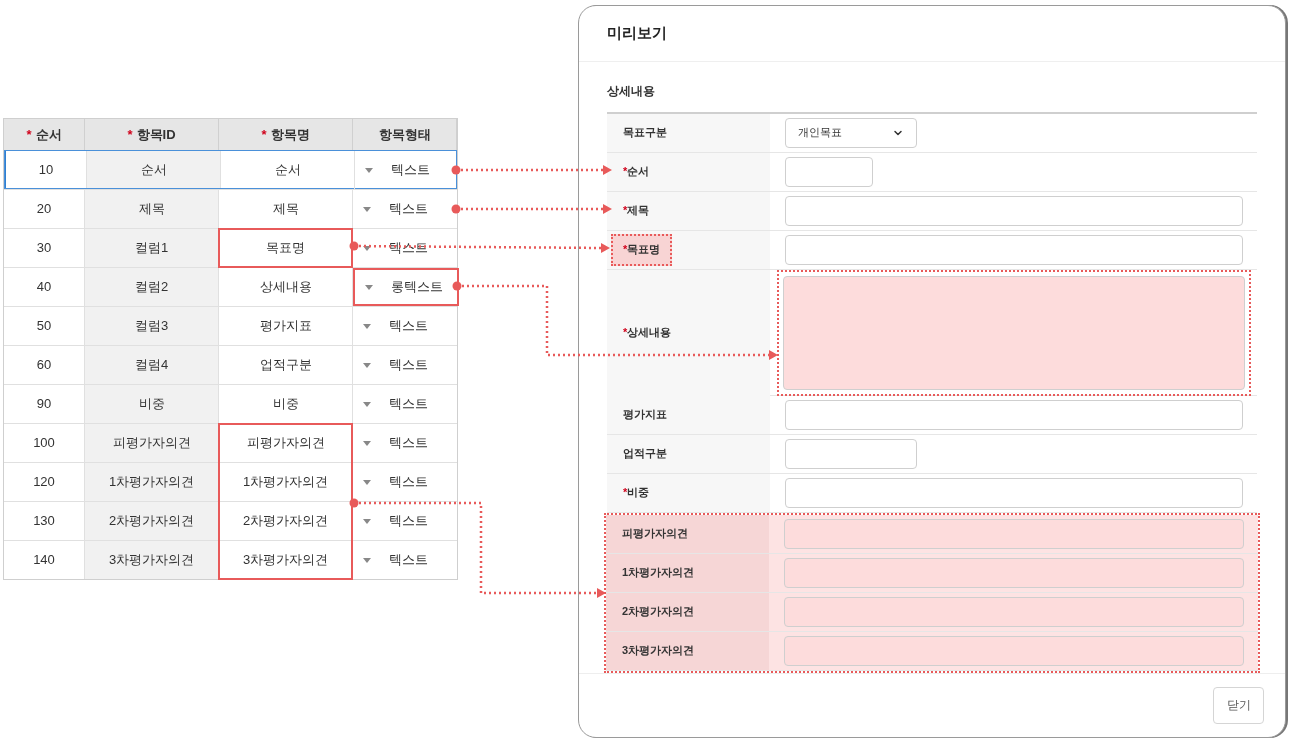 This screenshot has height=742, width=1294. I want to click on table-cell-text: 컬럼2, so click(151, 287).